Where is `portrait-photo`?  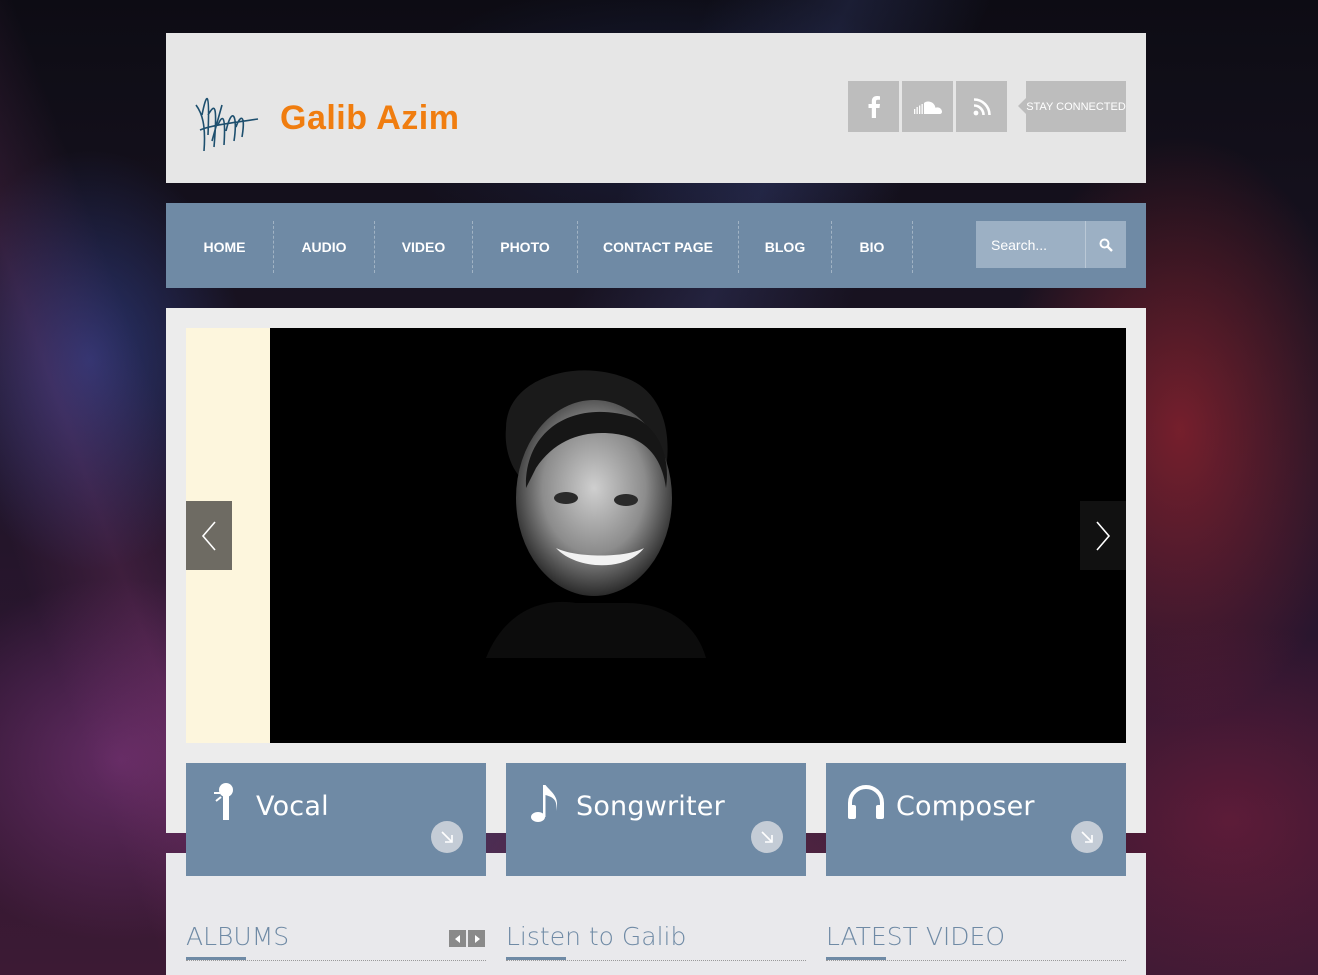 portrait-photo is located at coordinates (596, 514).